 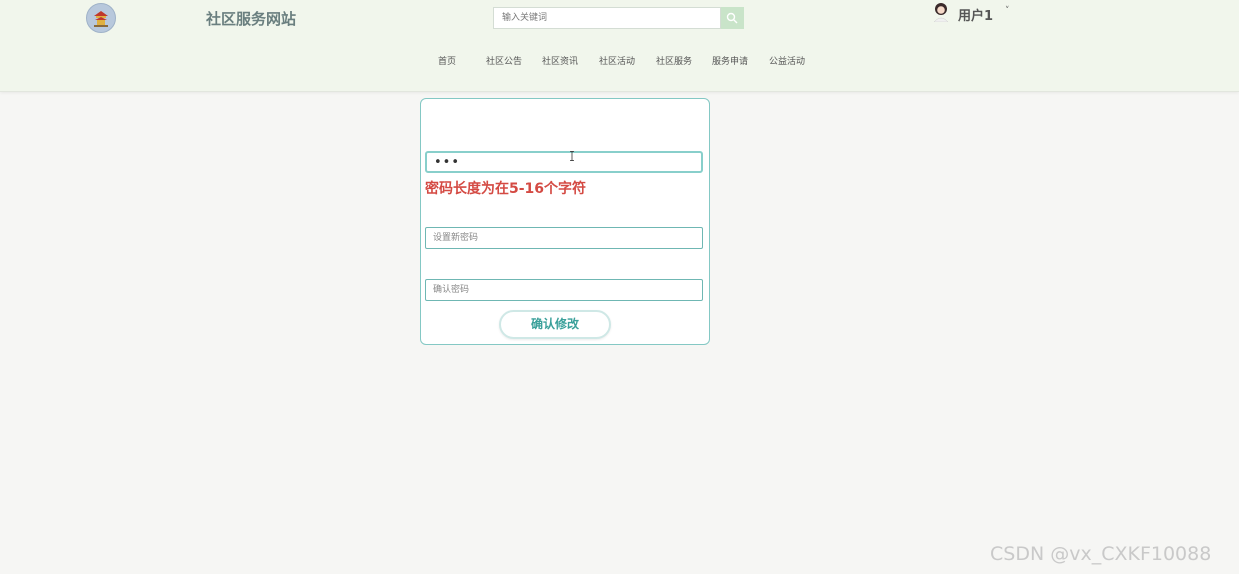 I want to click on change-password-card, so click(x=565, y=221).